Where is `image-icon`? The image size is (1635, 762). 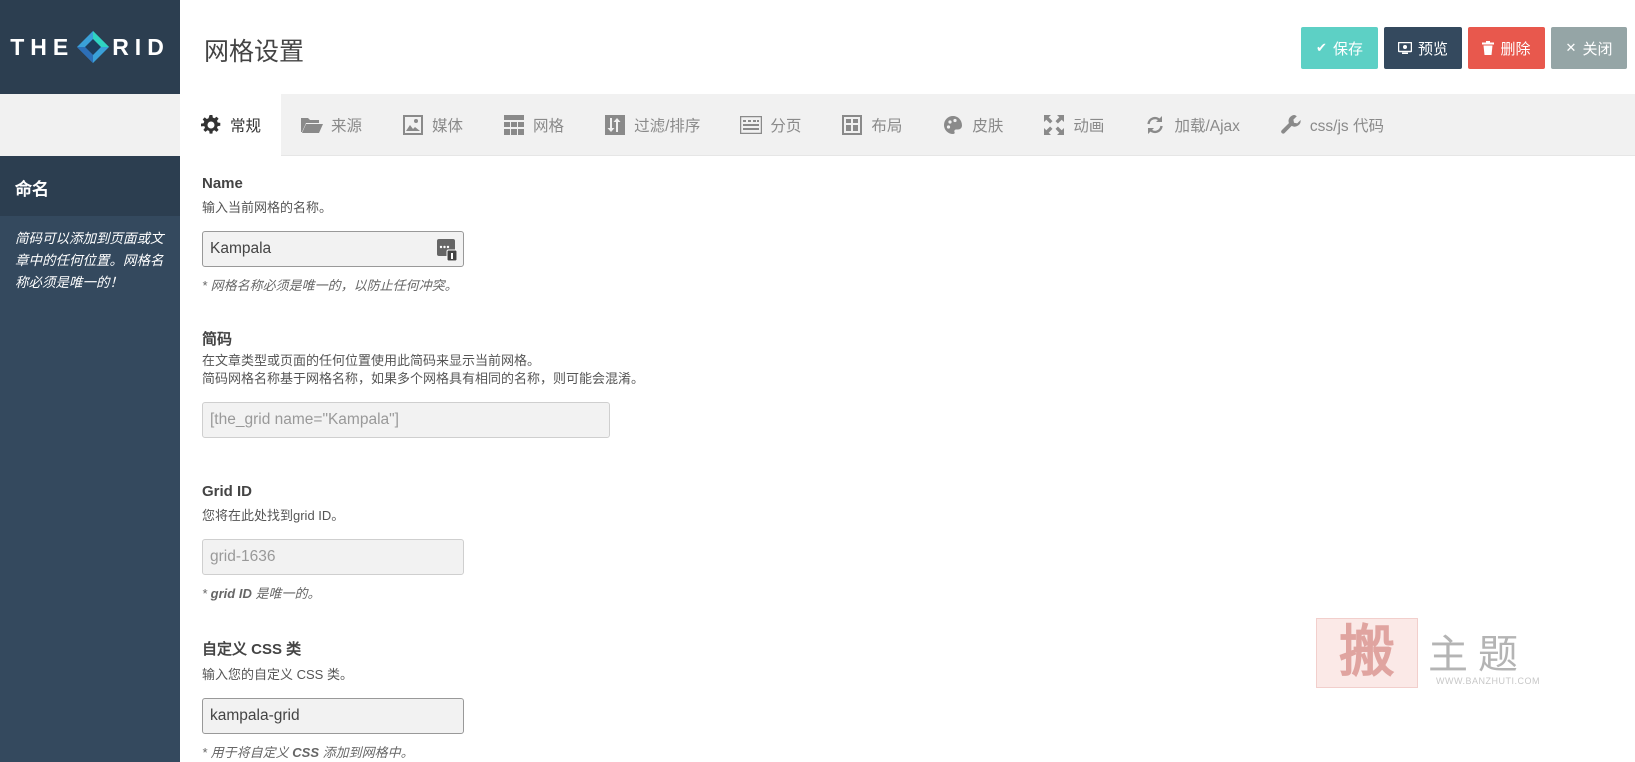 image-icon is located at coordinates (413, 125).